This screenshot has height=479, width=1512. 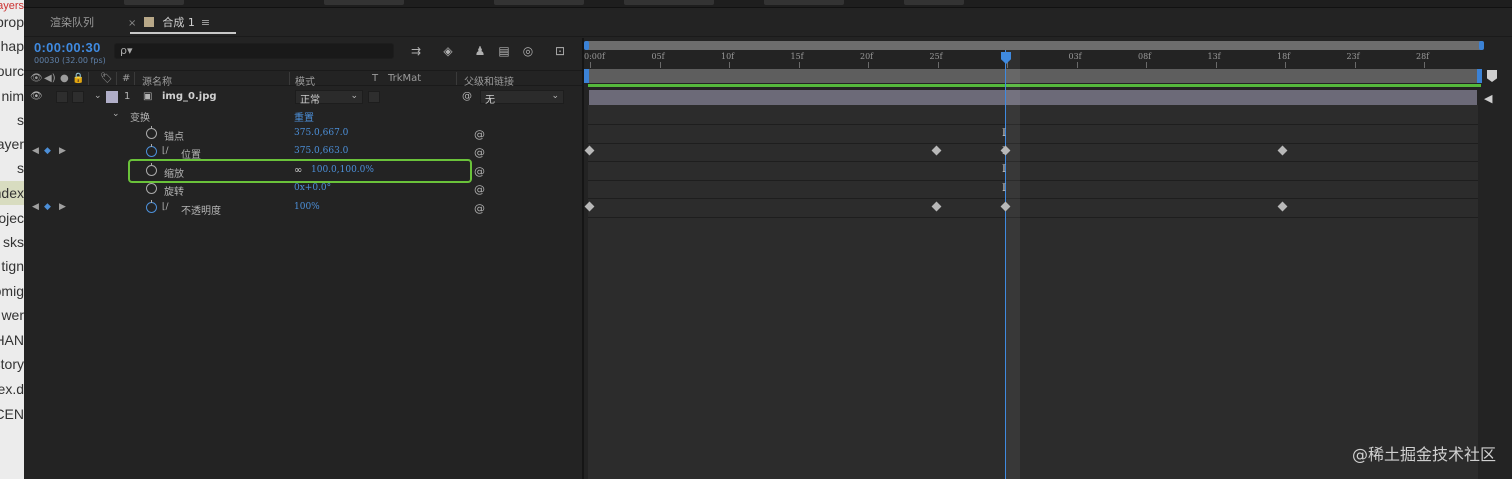 I want to click on transform-group-row: ⌄ 变换 重置, so click(x=303, y=115).